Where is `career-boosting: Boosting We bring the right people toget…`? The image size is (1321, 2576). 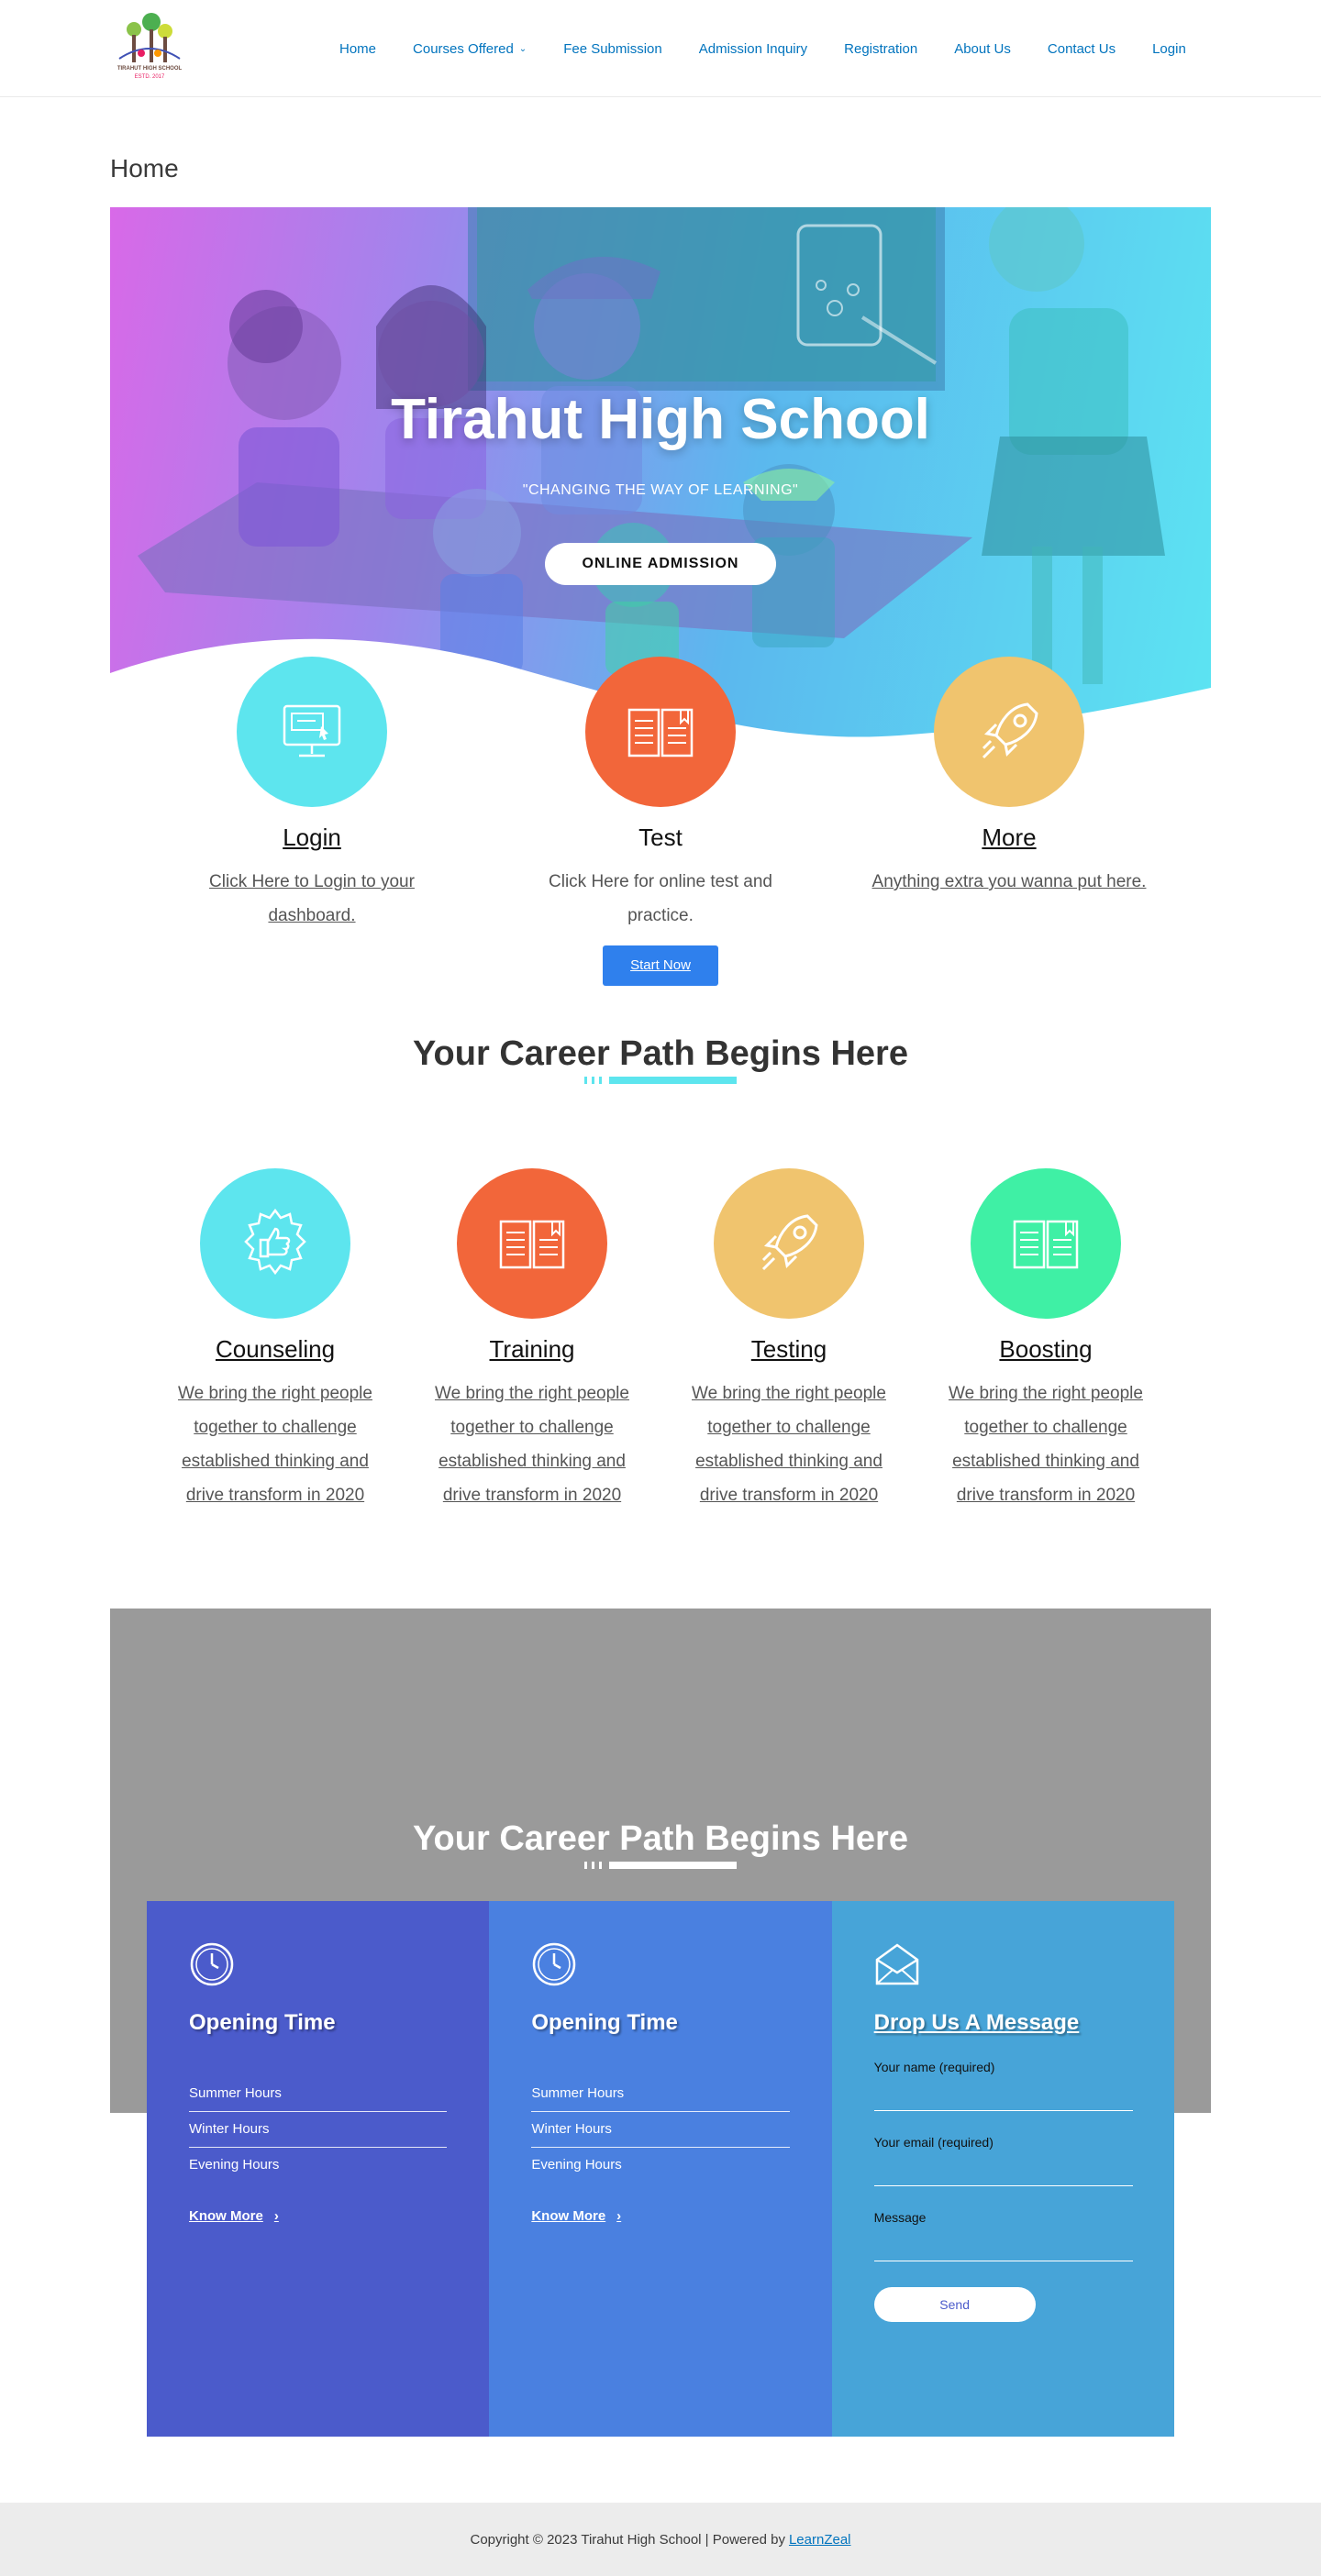 career-boosting: Boosting We bring the right people toget… is located at coordinates (1046, 1340).